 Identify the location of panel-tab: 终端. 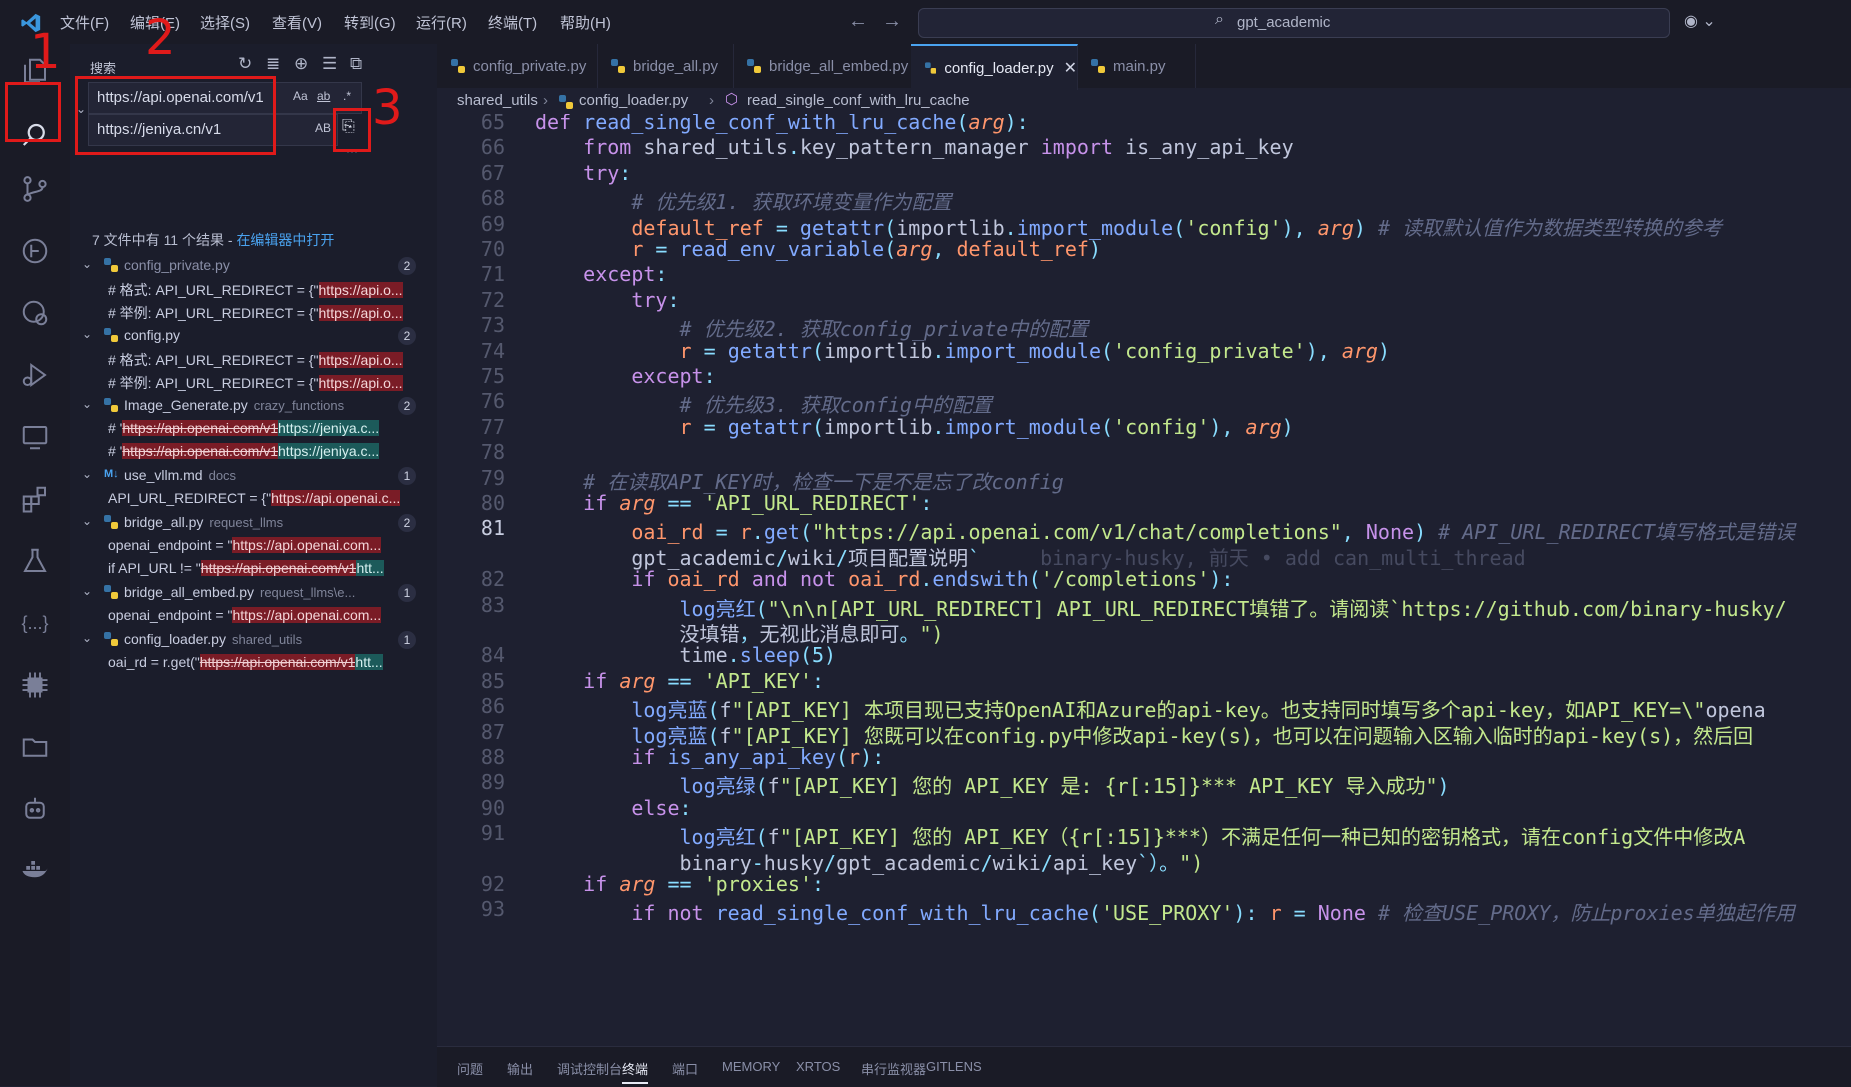
(635, 1071).